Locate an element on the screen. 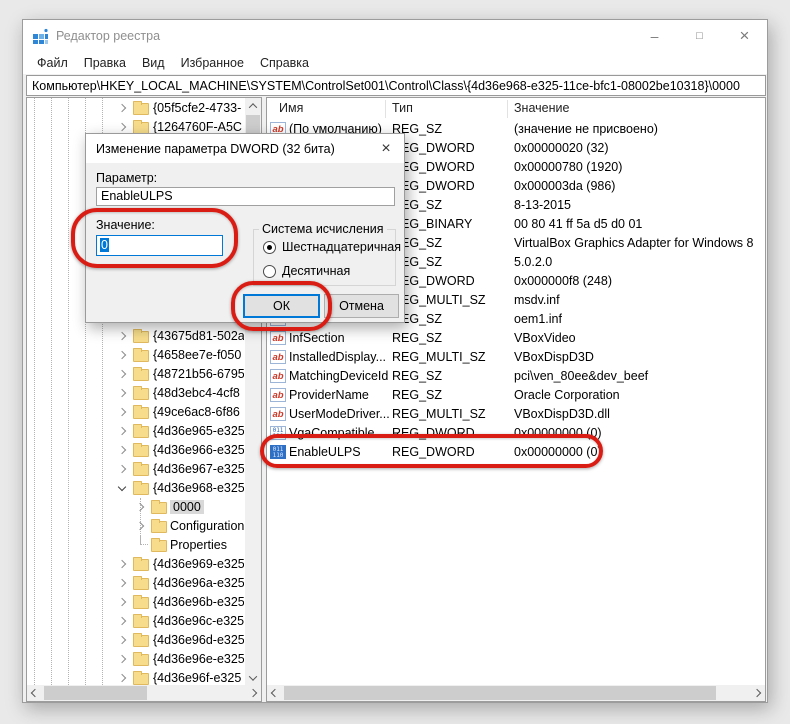 This screenshot has width=790, height=724. column-header-type: Тип is located at coordinates (402, 108).